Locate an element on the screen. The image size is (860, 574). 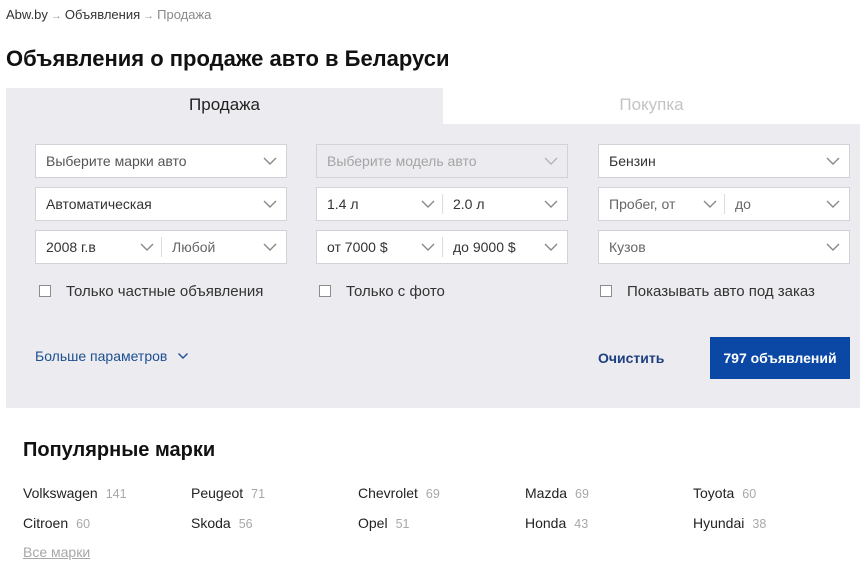
breadcrumb-home-link: Abw.by is located at coordinates (27, 14).